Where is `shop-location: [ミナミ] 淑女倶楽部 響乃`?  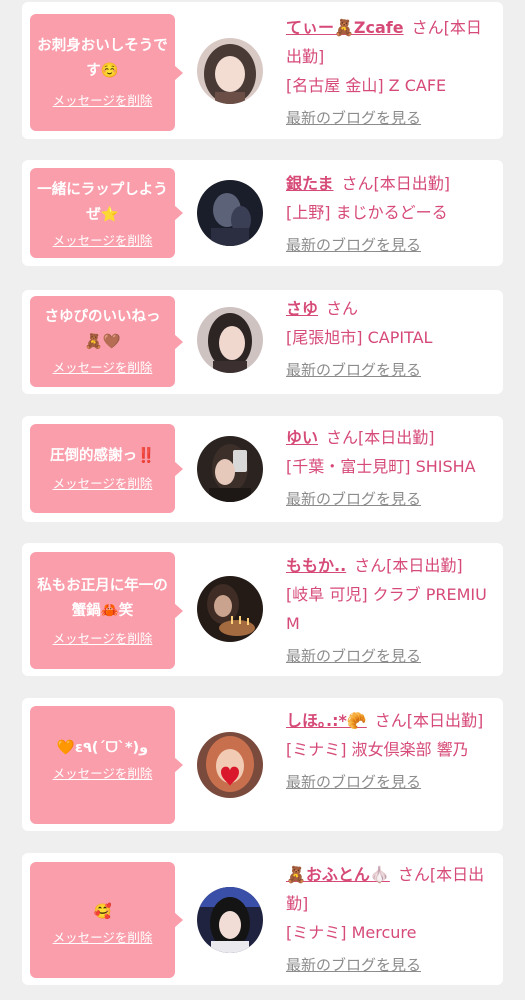 shop-location: [ミナミ] 淑女倶楽部 響乃 is located at coordinates (377, 749).